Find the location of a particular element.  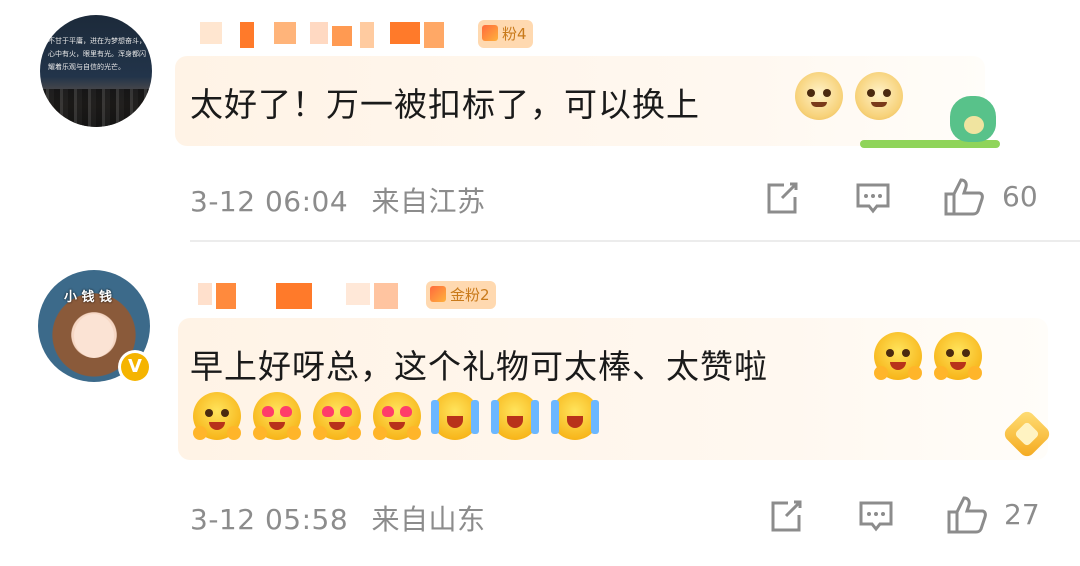

comment-divider is located at coordinates (635, 241).